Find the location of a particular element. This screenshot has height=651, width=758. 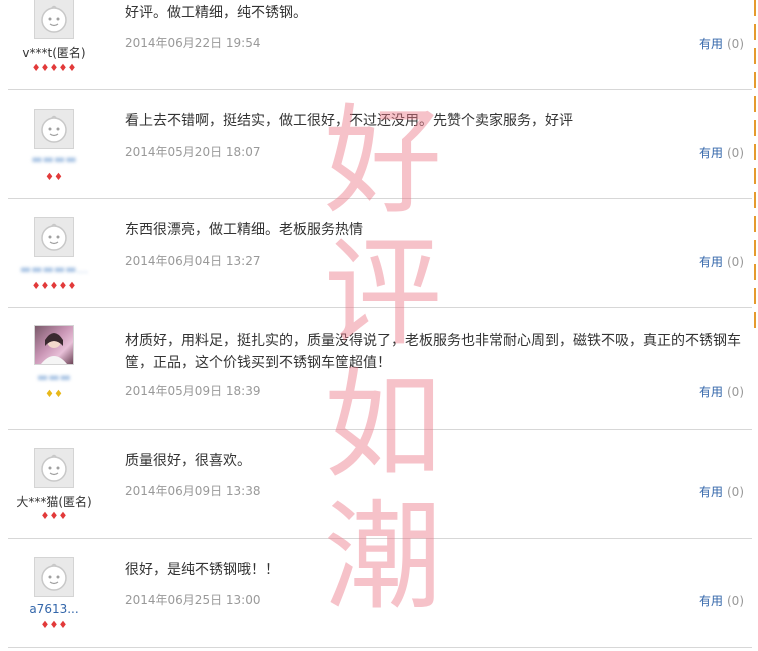

username: v***t(匿名) is located at coordinates (54, 52).